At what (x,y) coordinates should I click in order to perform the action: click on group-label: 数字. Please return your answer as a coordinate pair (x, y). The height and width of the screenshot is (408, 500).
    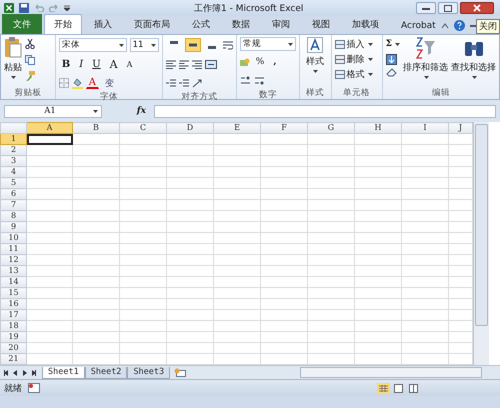
    Looking at the image, I should click on (268, 95).